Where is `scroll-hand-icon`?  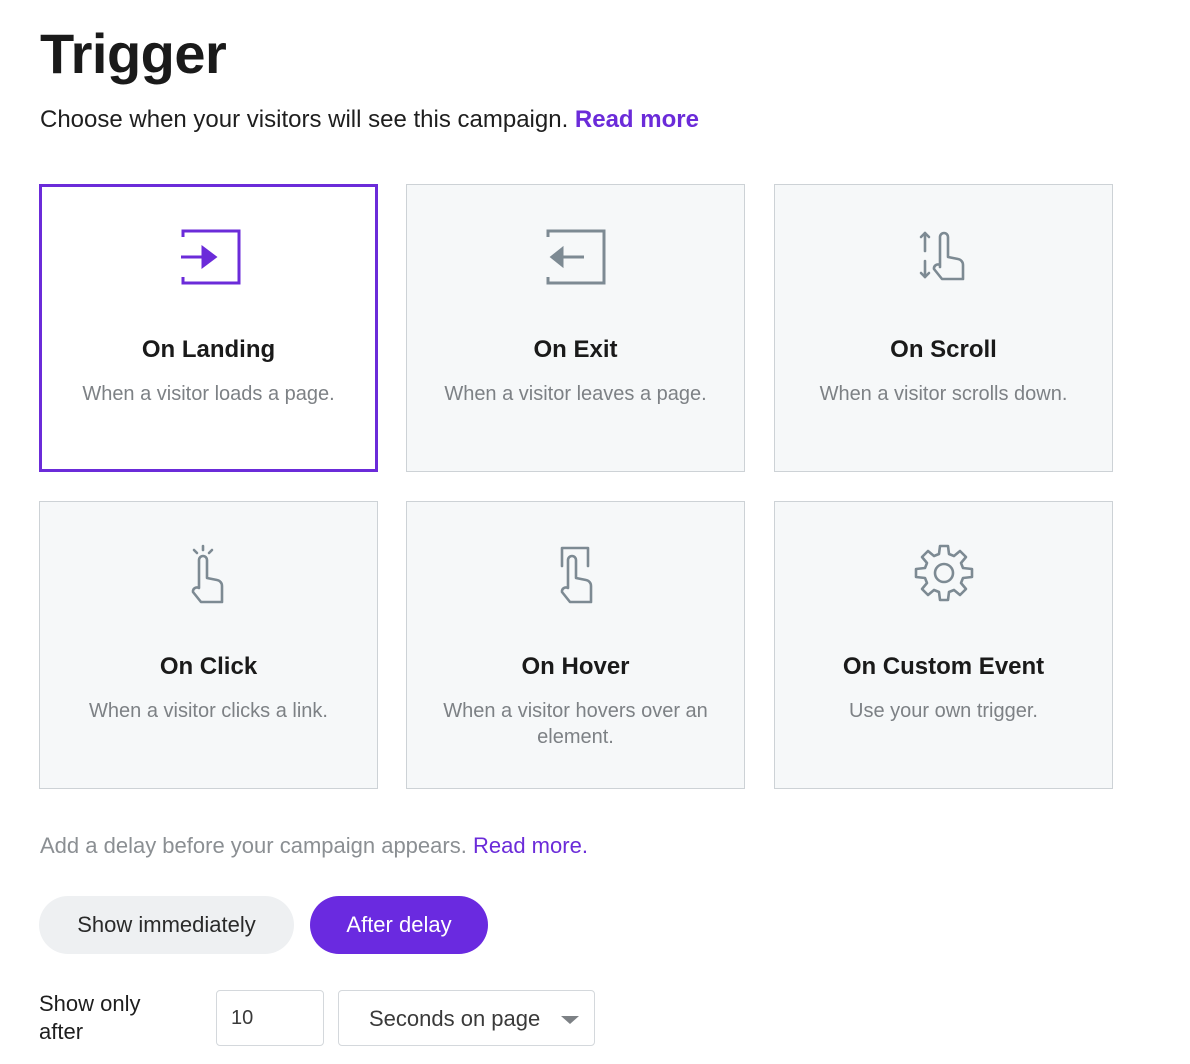
scroll-hand-icon is located at coordinates (944, 259).